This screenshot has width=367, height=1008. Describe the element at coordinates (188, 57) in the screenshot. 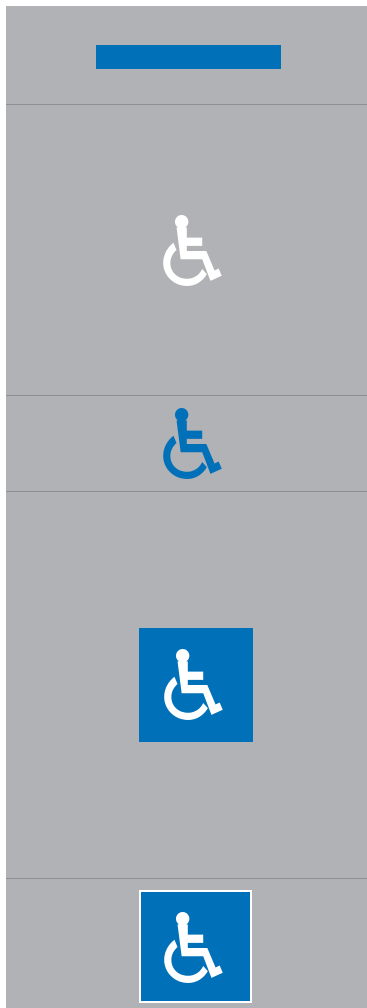

I see `blue-bar` at that location.